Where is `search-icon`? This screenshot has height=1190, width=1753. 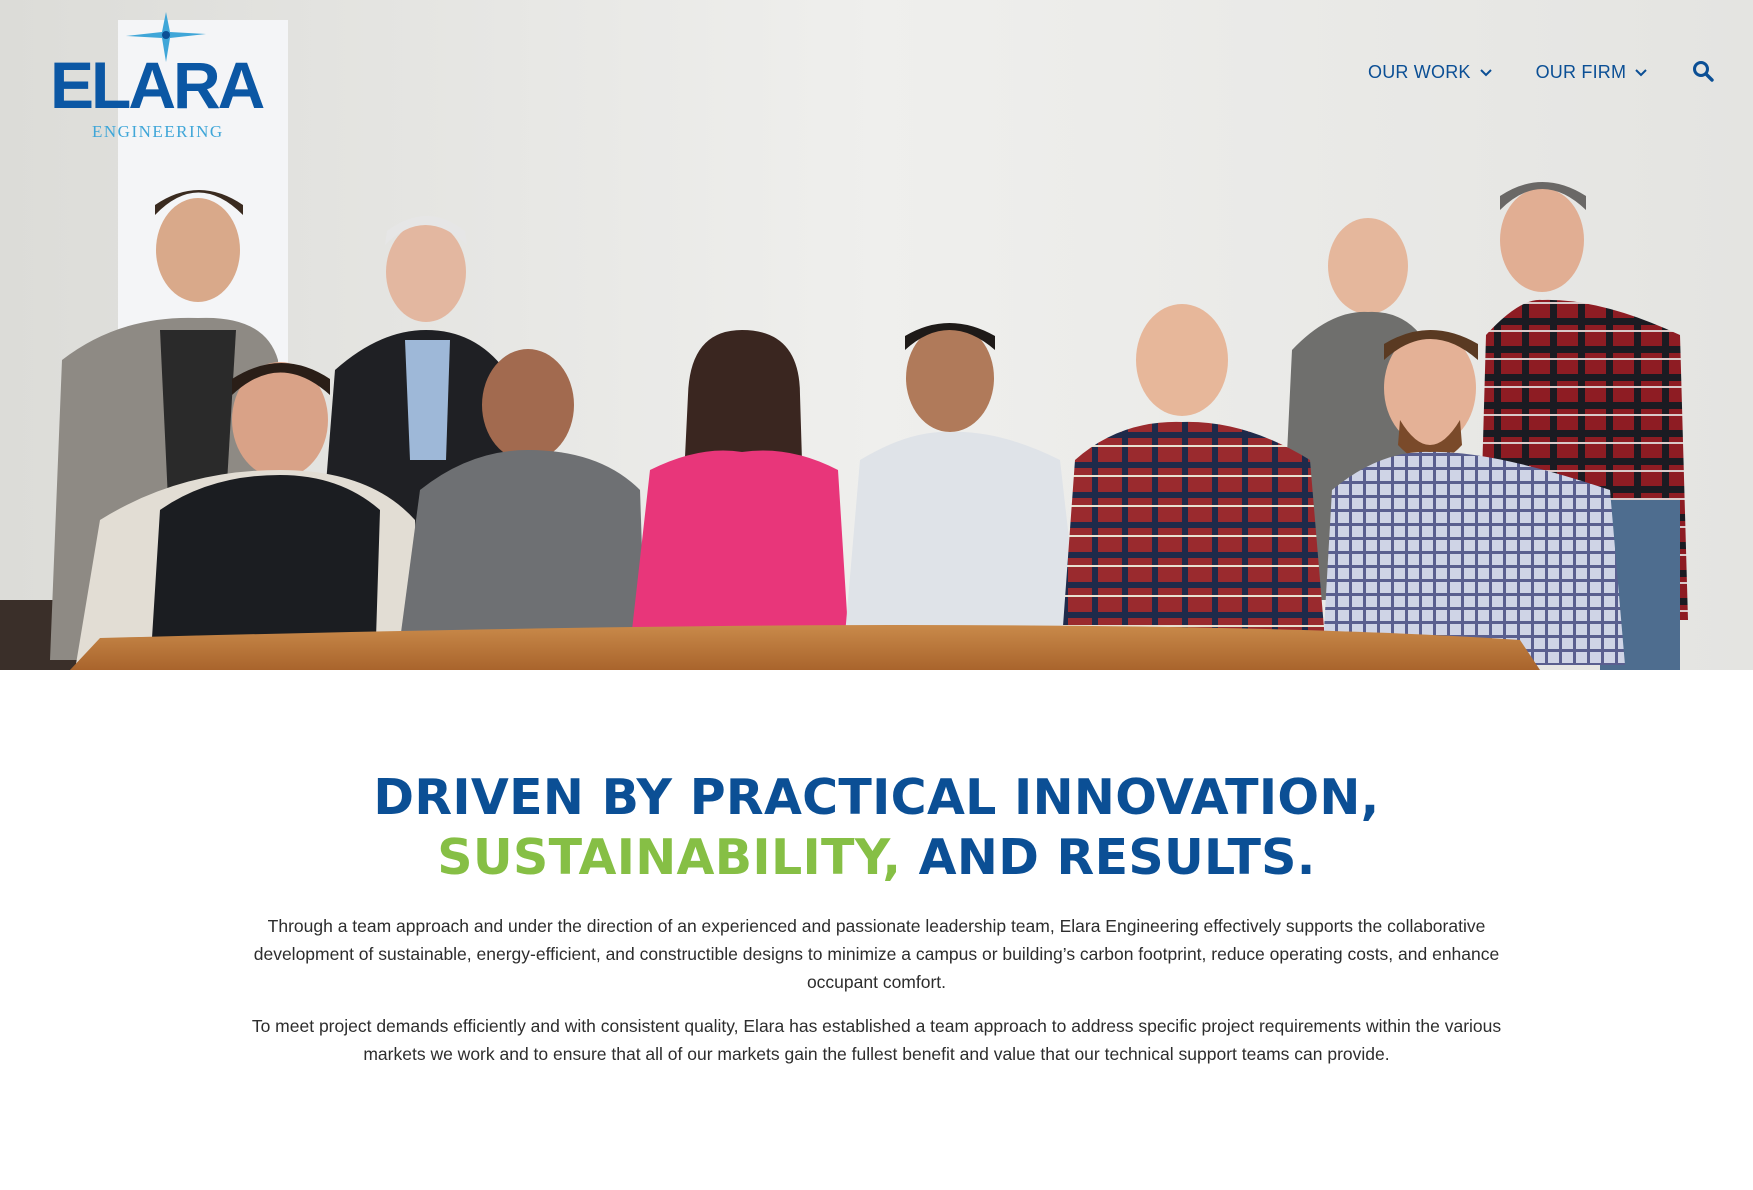
search-icon is located at coordinates (1703, 71).